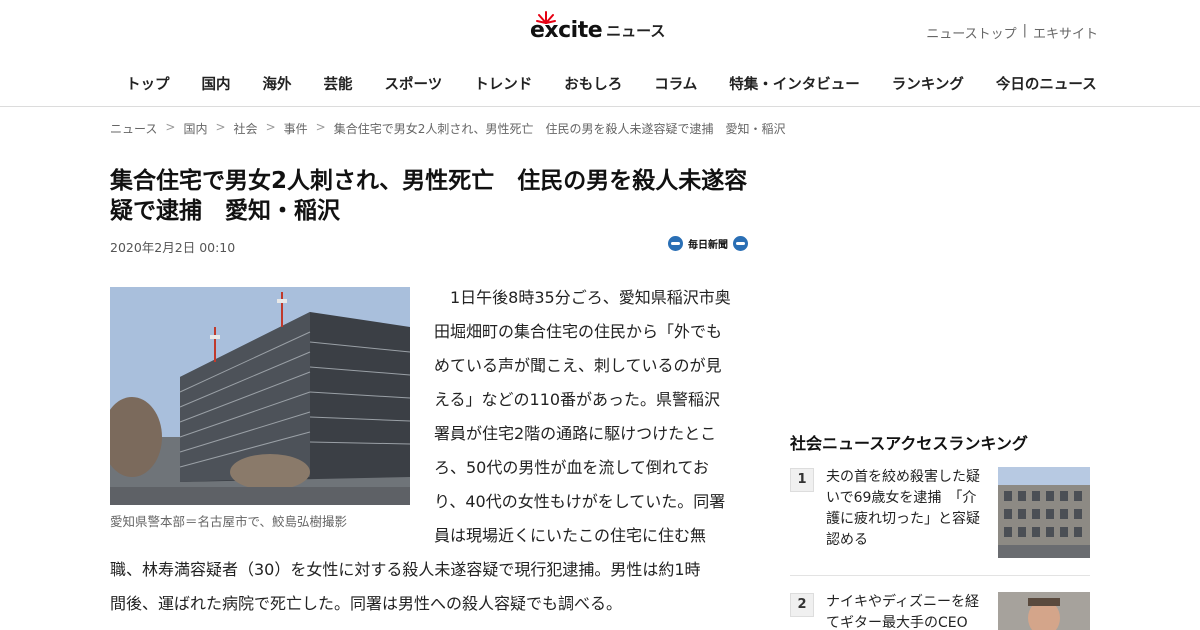 Image resolution: width=1200 pixels, height=630 pixels. I want to click on nav-item-sports: スポーツ, so click(414, 85).